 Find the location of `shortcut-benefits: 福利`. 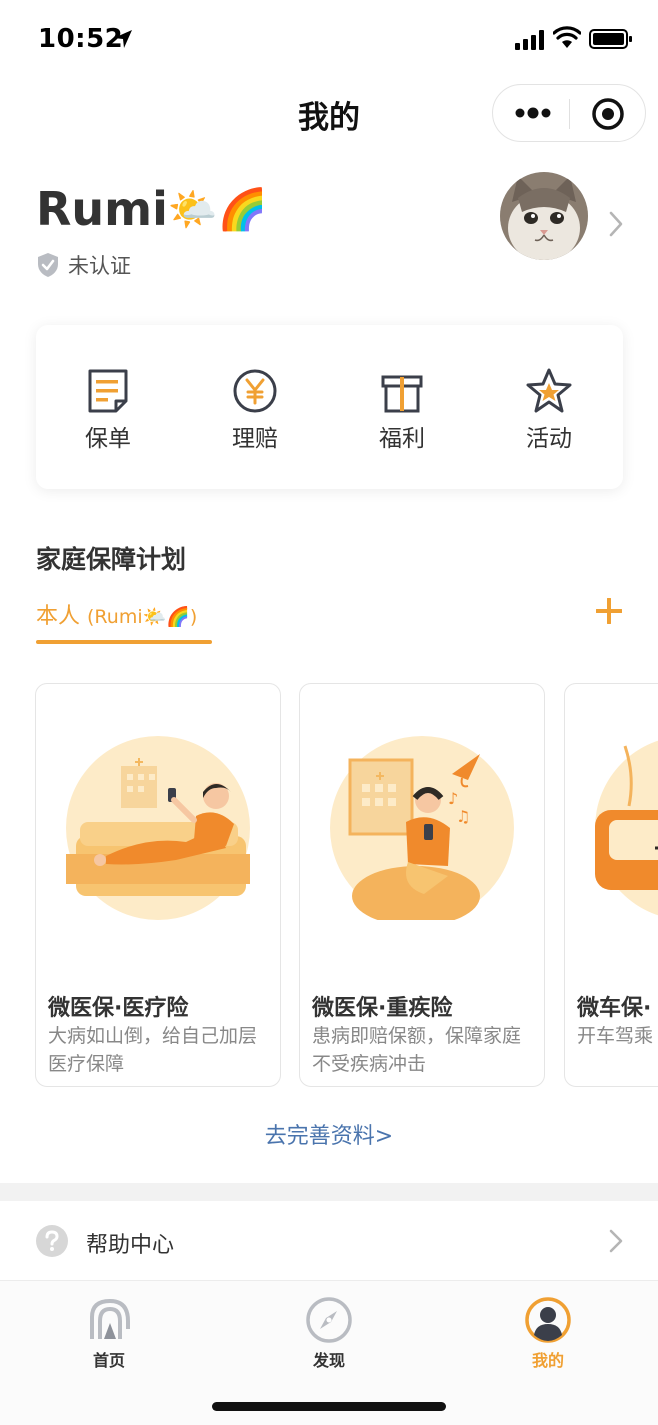

shortcut-benefits: 福利 is located at coordinates (402, 410).